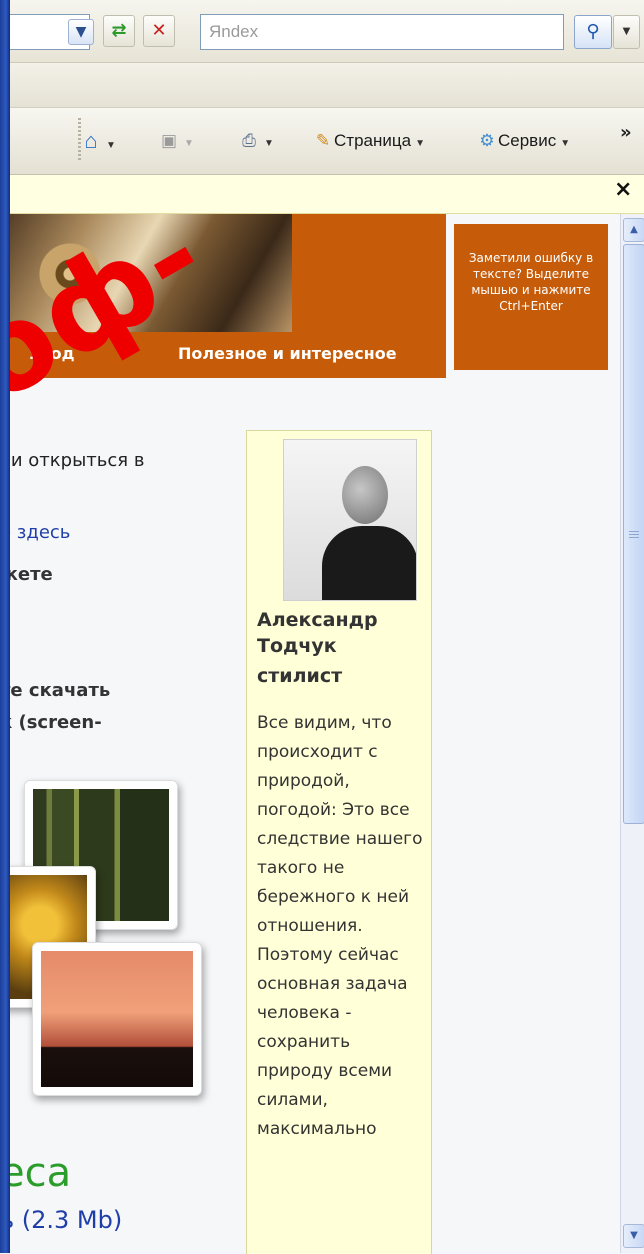 The image size is (644, 1254). Describe the element at coordinates (300, 676) in the screenshot. I see `author-role: стилист` at that location.